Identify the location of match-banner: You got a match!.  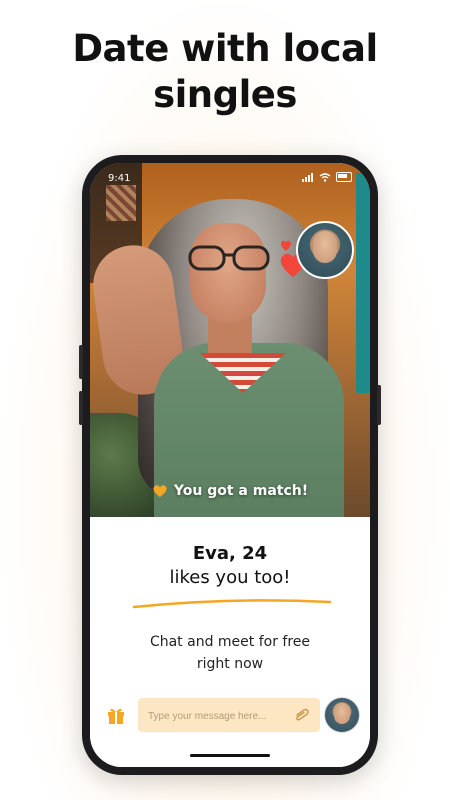
(230, 491).